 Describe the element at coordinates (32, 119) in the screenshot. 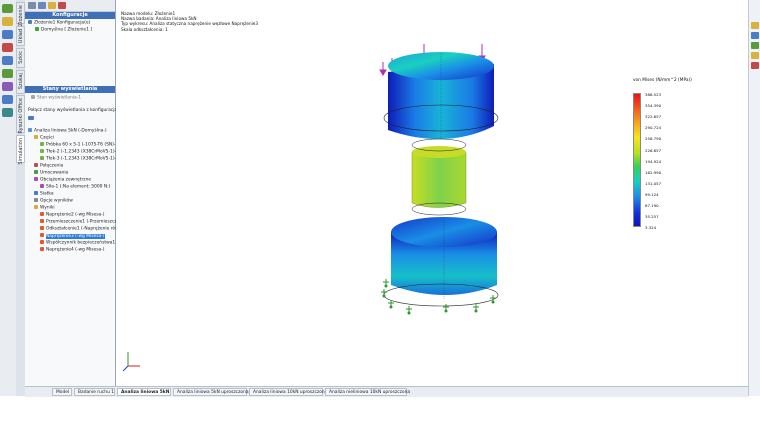

I see `filter-icon` at that location.